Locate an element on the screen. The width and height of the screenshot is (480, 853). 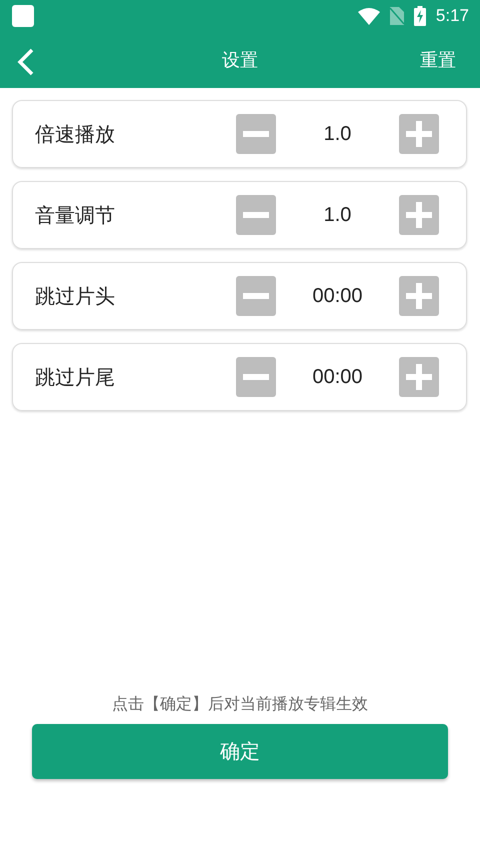
status-time: 5:17 is located at coordinates (452, 16).